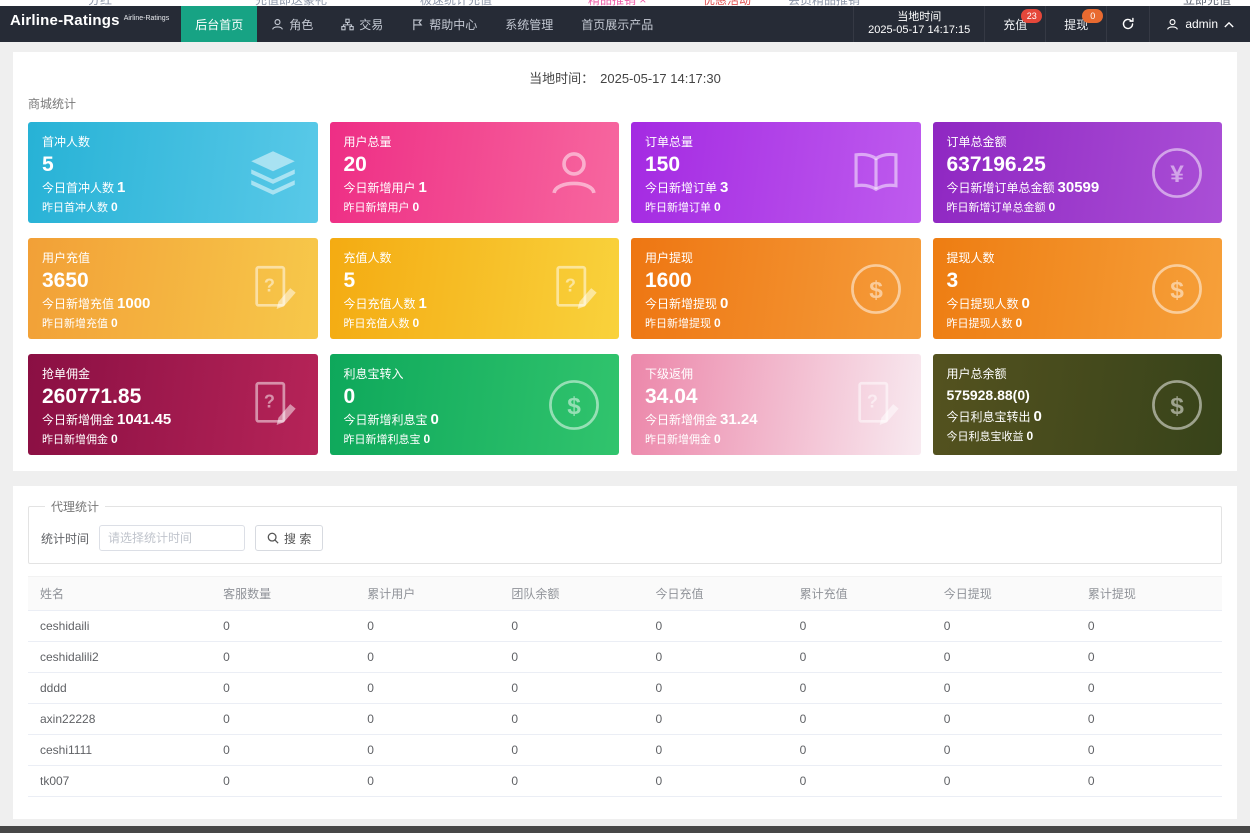 The width and height of the screenshot is (1250, 833). What do you see at coordinates (172, 538) in the screenshot?
I see `time-filter-input` at bounding box center [172, 538].